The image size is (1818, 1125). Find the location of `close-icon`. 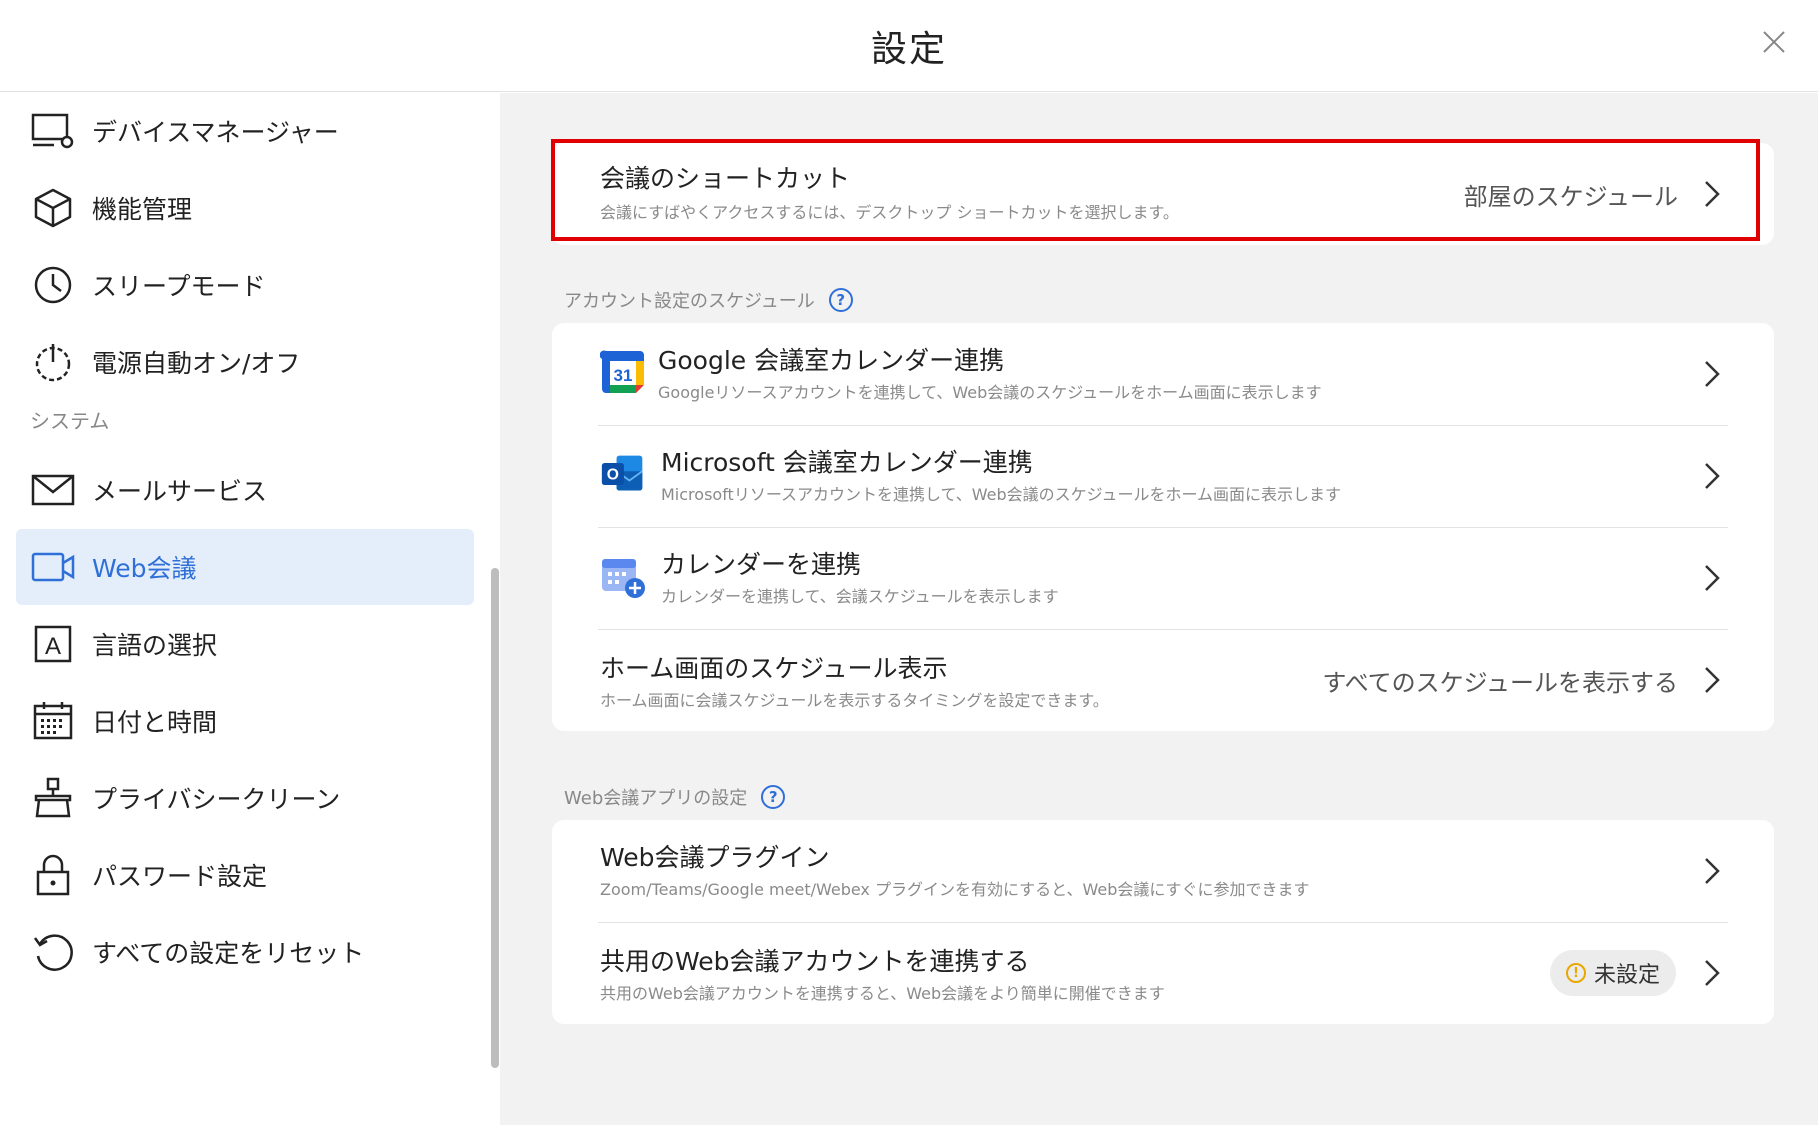

close-icon is located at coordinates (1774, 42).